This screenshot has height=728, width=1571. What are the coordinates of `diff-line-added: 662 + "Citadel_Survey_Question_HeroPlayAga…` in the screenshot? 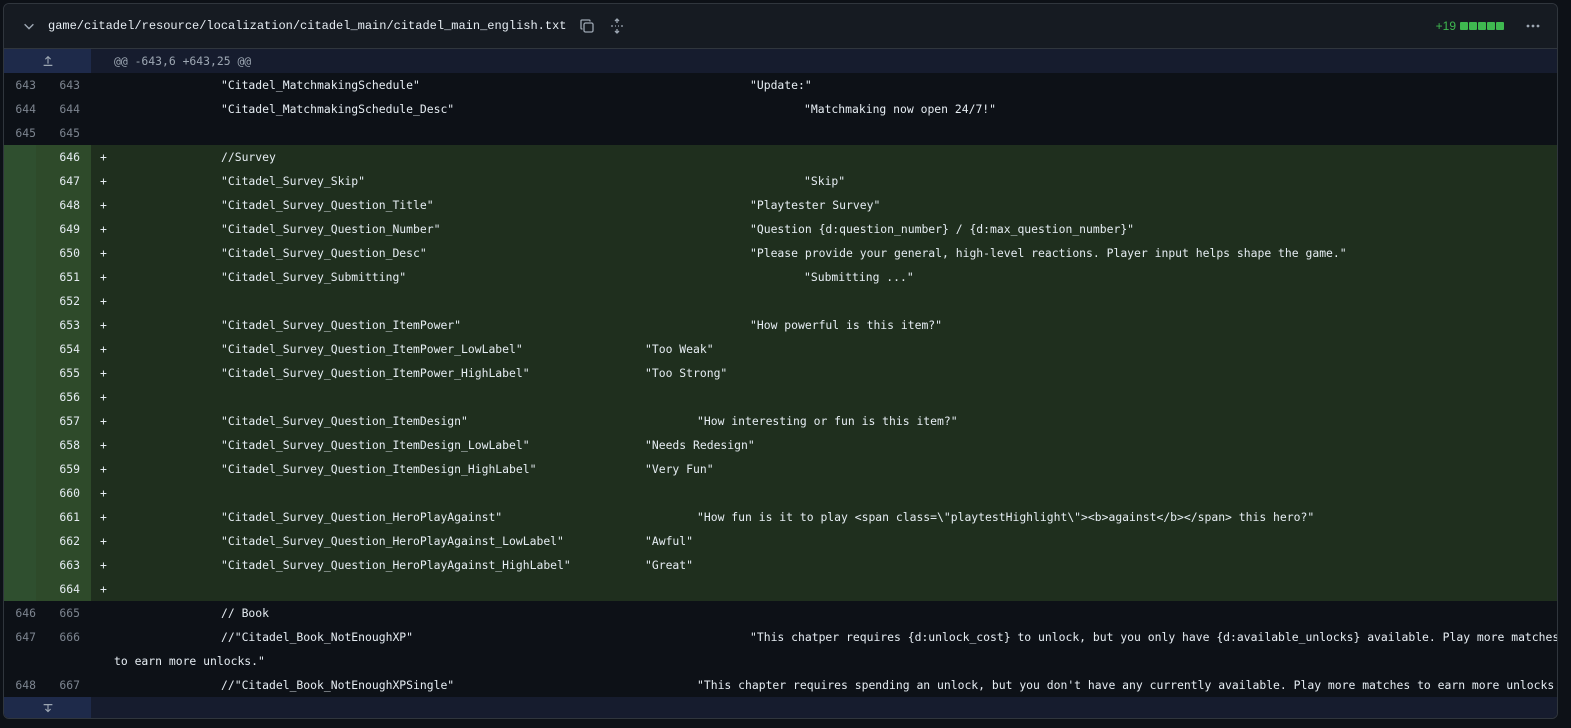 It's located at (780, 541).